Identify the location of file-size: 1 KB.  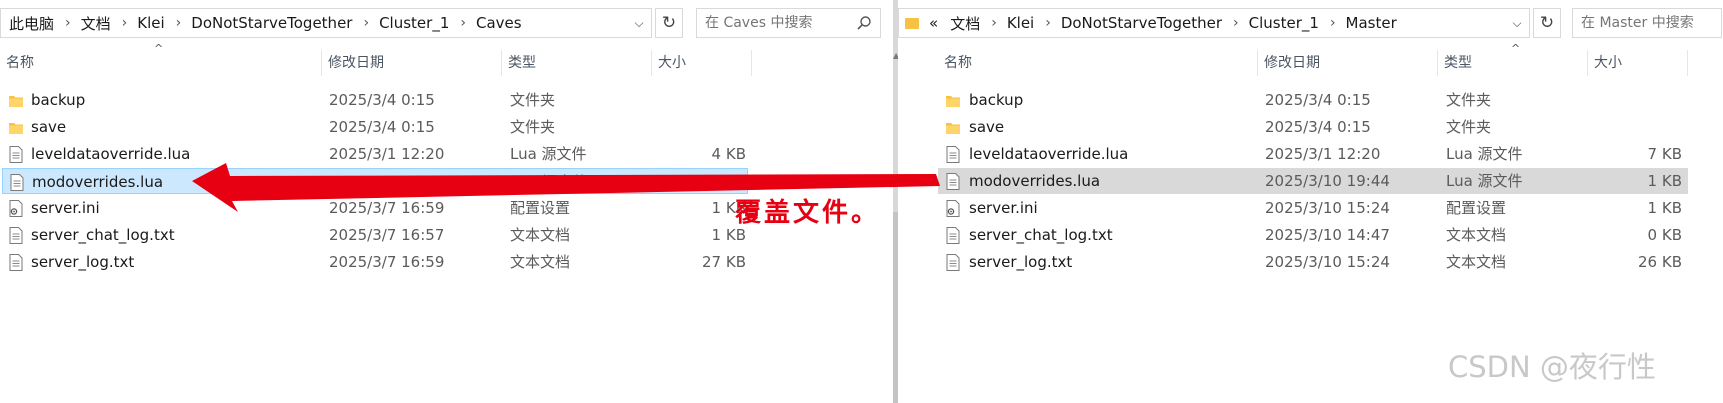
(728, 235).